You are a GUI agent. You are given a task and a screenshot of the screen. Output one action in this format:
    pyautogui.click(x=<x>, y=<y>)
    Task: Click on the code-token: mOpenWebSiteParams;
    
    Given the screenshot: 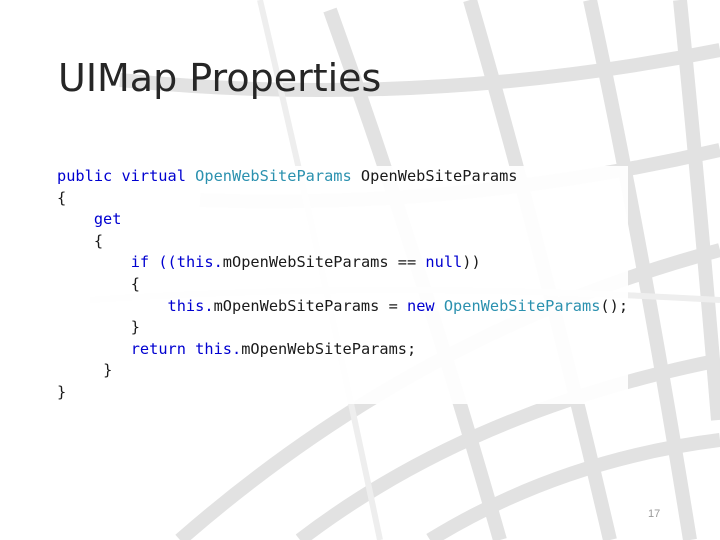 What is the action you would take?
    pyautogui.click(x=329, y=348)
    